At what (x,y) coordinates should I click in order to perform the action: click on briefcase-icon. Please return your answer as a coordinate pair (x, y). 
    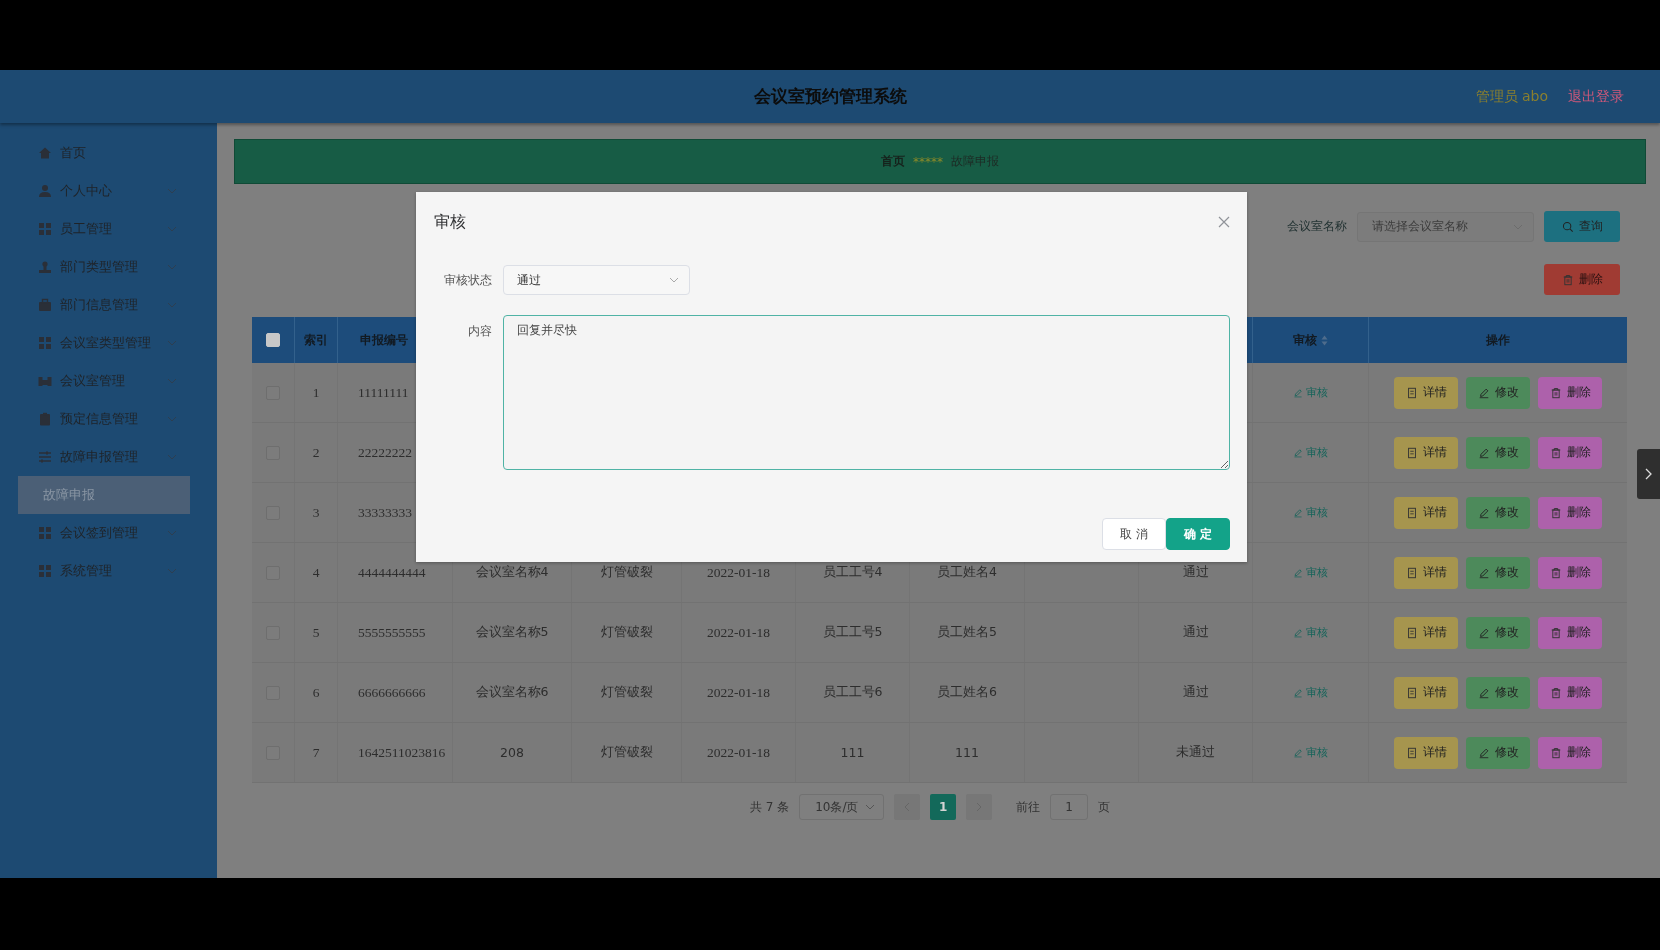
    Looking at the image, I should click on (45, 305).